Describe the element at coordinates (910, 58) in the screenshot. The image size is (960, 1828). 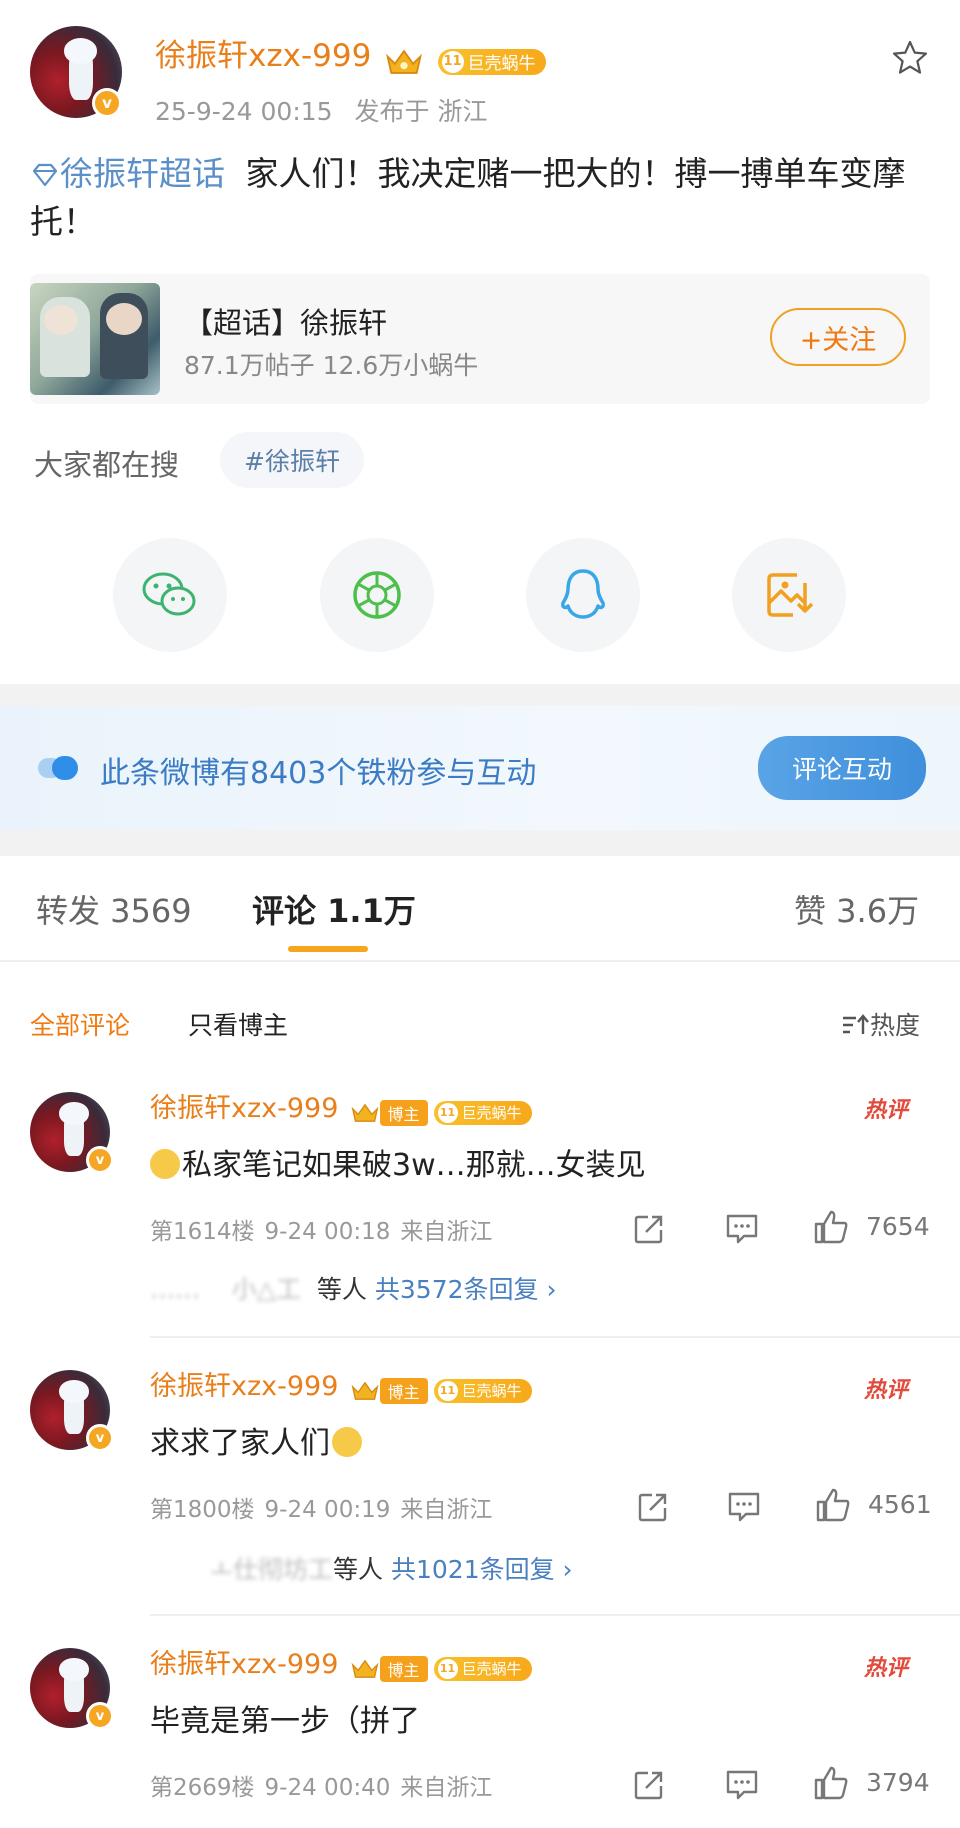
I see `star-favorite-icon` at that location.